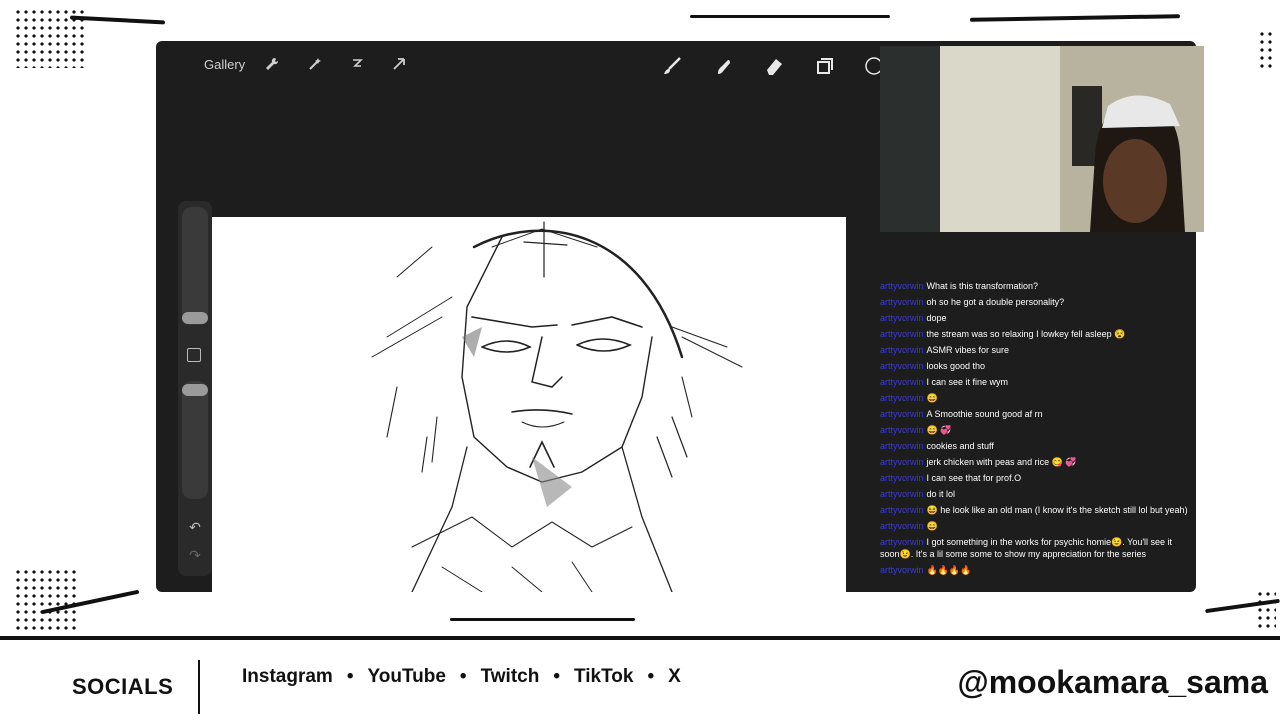 The width and height of the screenshot is (1280, 720). I want to click on chat-message: arttyvorwin cookies and stuff, so click(1036, 446).